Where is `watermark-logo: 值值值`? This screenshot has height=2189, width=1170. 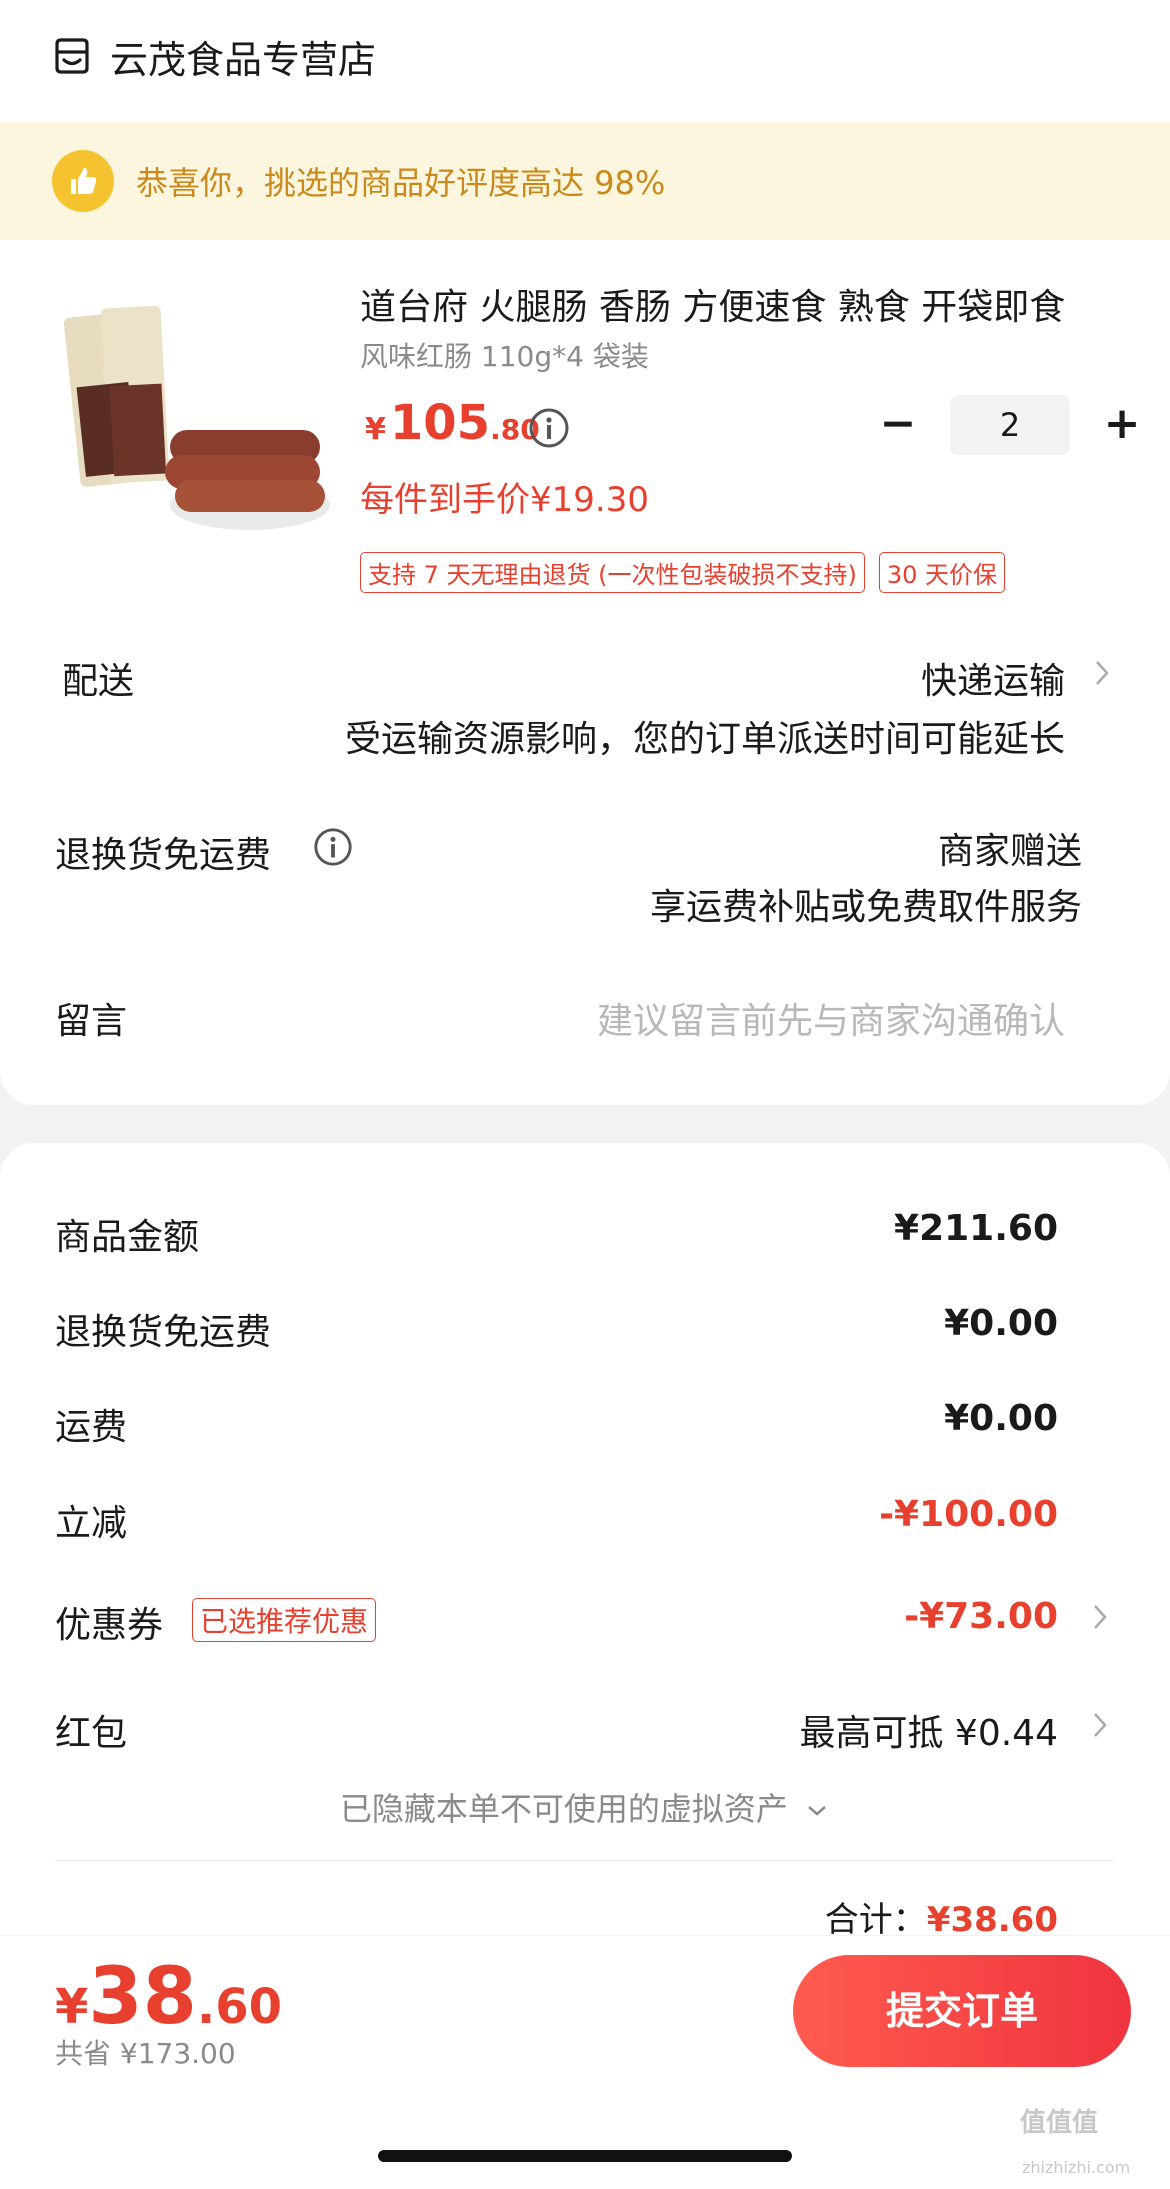
watermark-logo: 值值值 is located at coordinates (1059, 2123).